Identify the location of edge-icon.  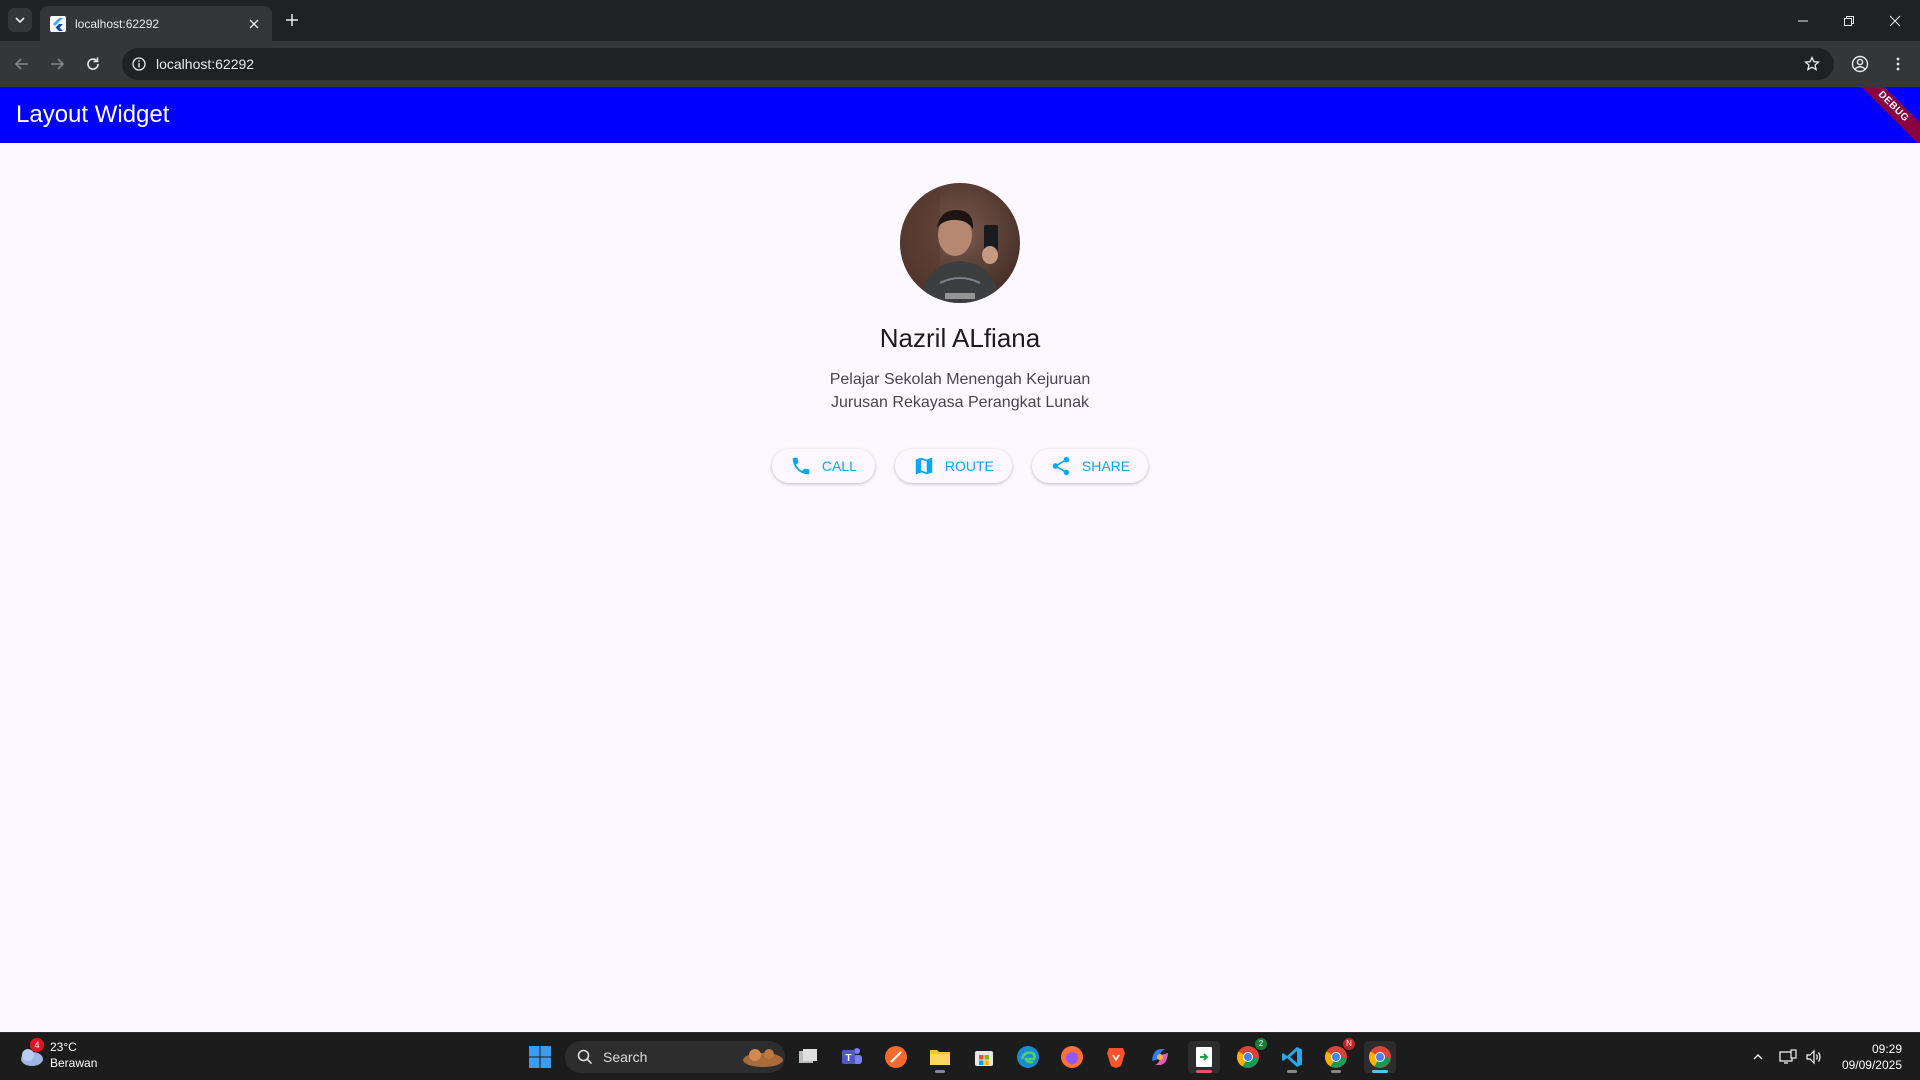
(1028, 1057).